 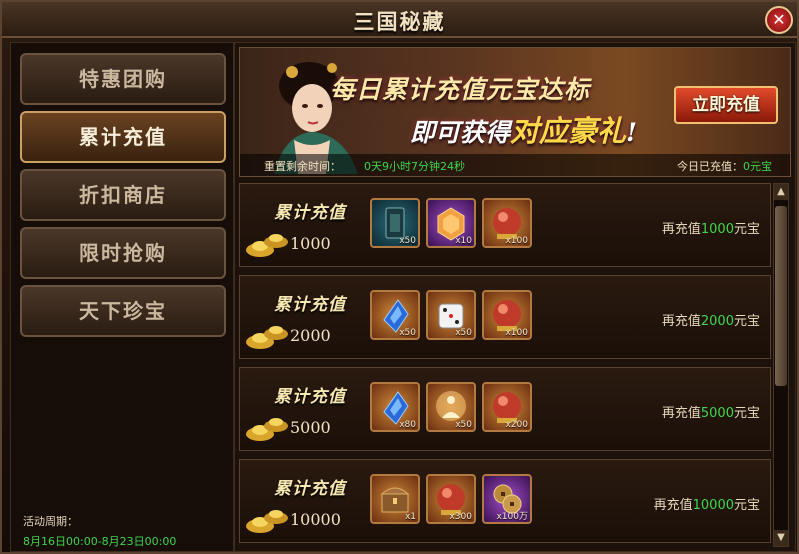 I want to click on tier-amount: 2000, so click(x=310, y=335).